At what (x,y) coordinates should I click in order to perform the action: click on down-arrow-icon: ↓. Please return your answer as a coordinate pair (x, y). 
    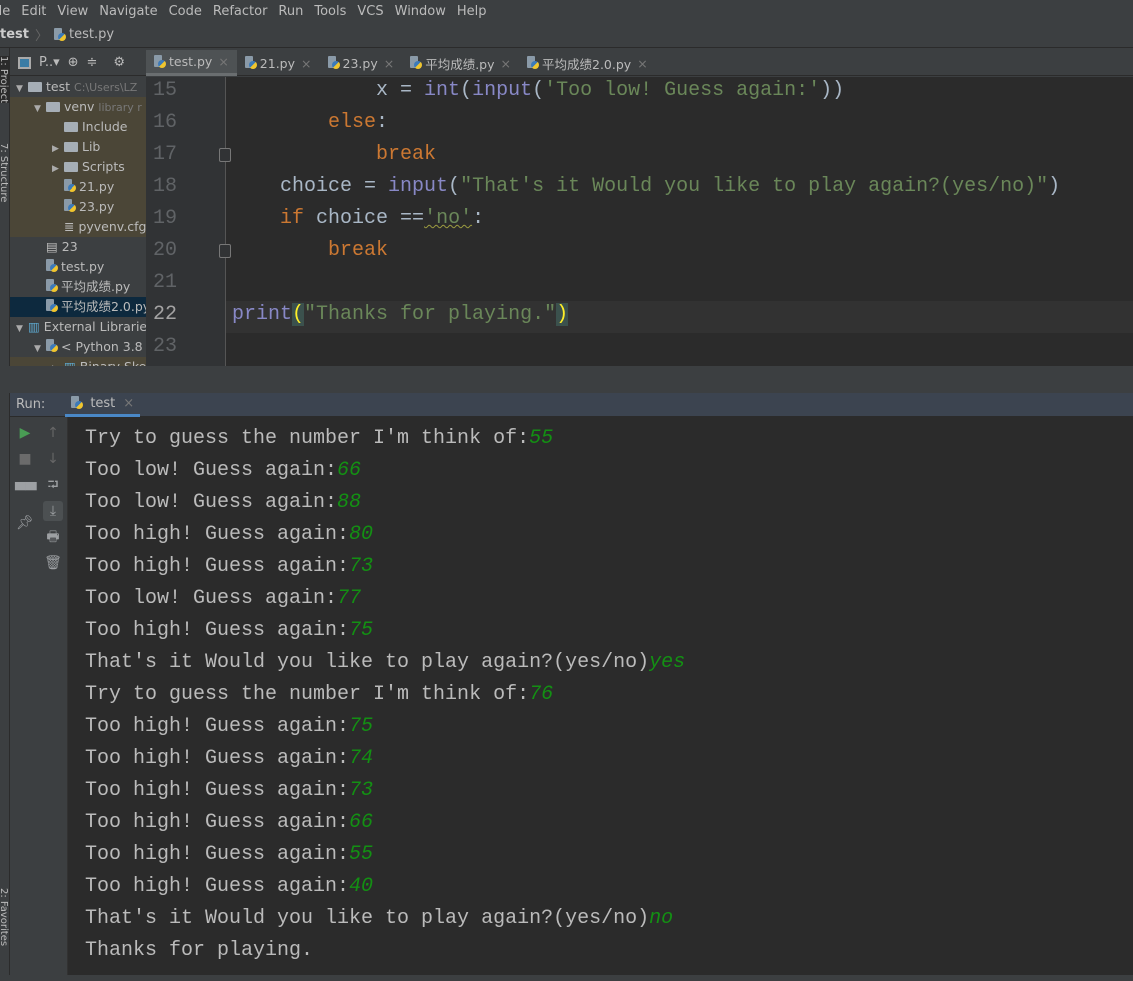
    Looking at the image, I should click on (53, 459).